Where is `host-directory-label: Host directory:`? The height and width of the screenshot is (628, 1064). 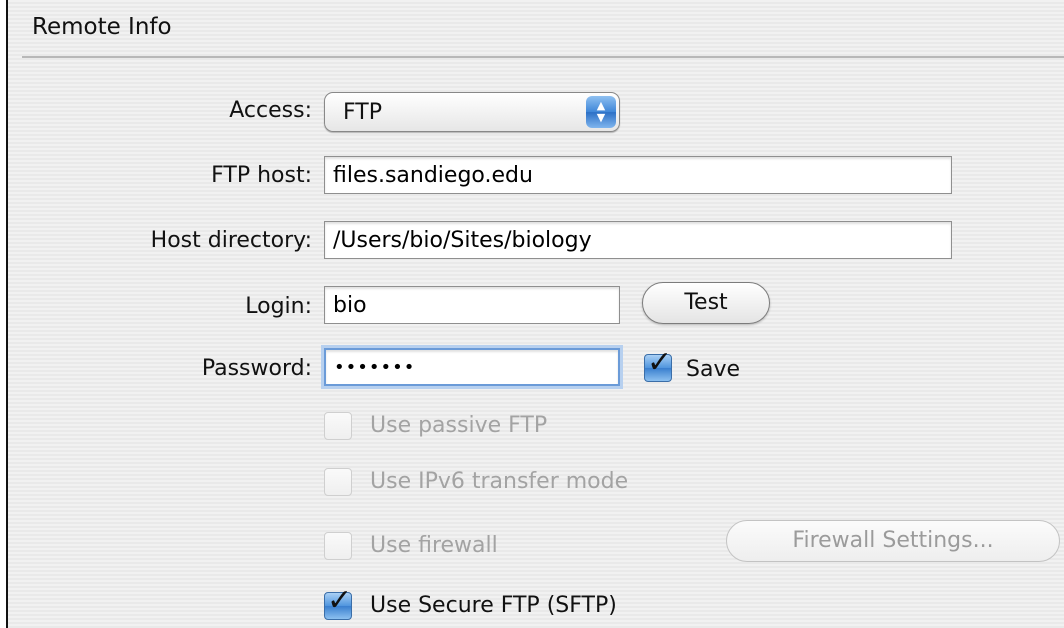
host-directory-label: Host directory: is located at coordinates (231, 240).